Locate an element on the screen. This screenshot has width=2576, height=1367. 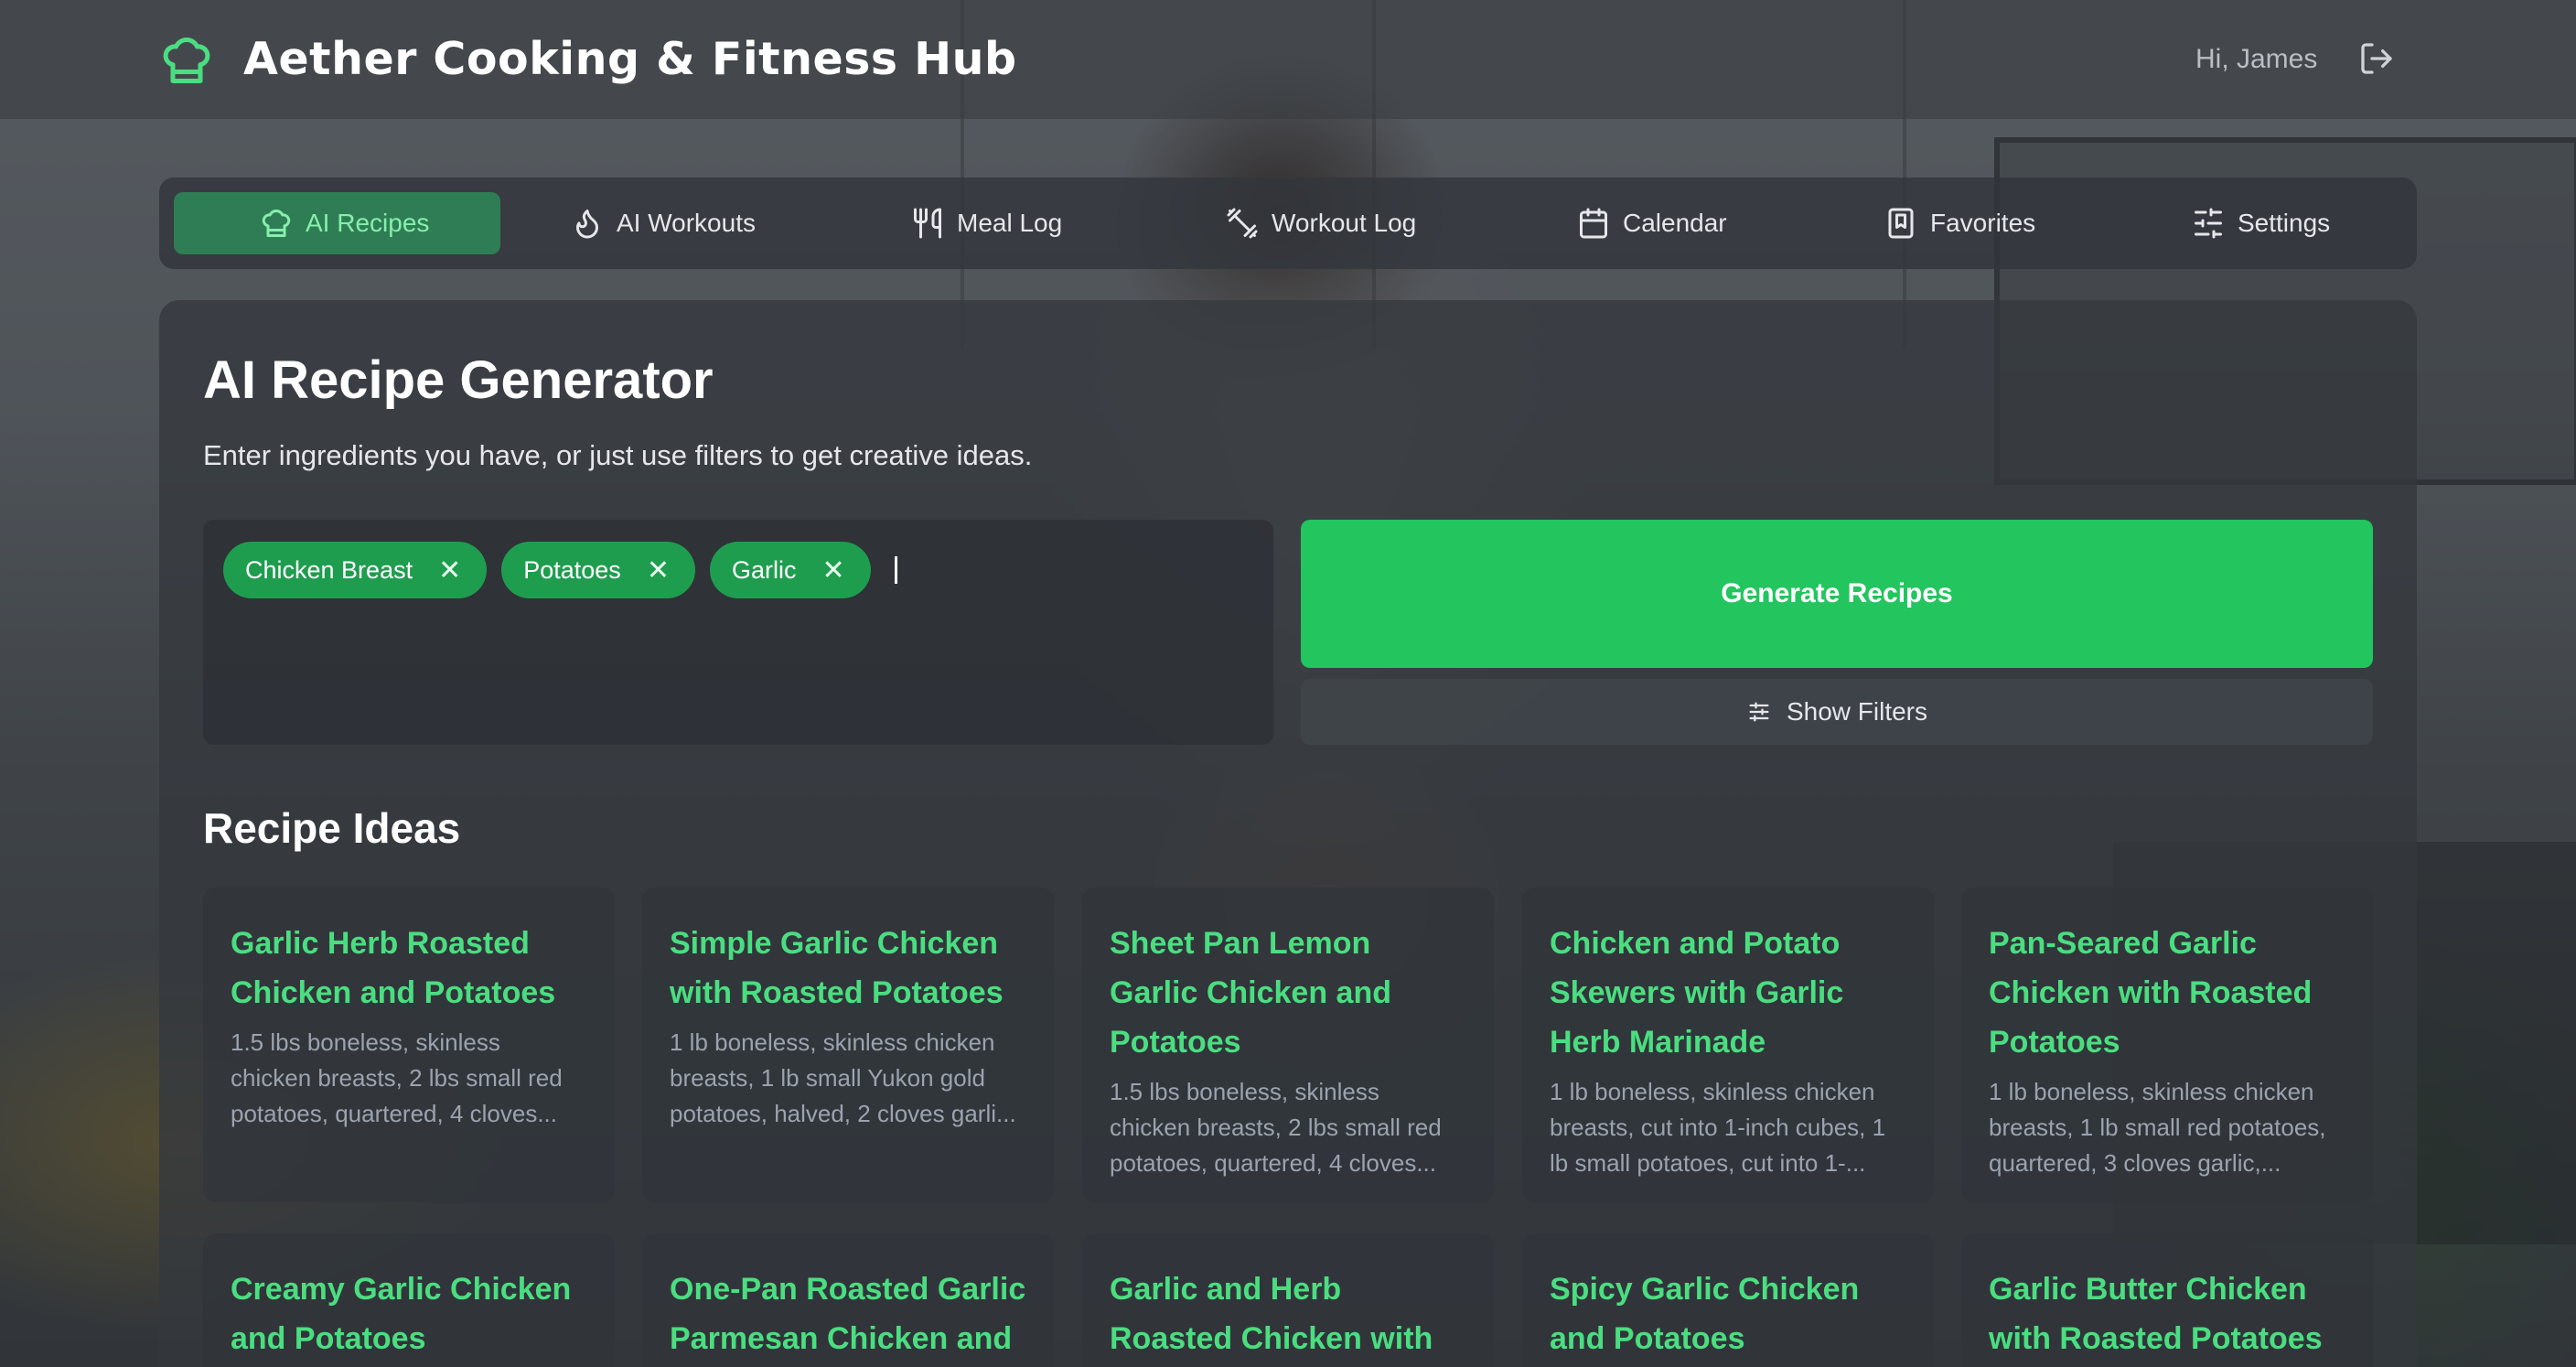
ingredient-input: Chicken Breast ✕ Potatoes ✕ Garlic ✕ is located at coordinates (738, 633).